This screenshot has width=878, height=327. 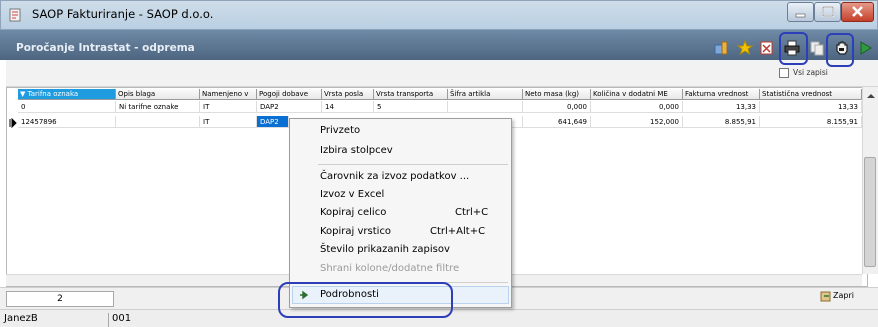 What do you see at coordinates (870, 212) in the screenshot?
I see `vertical-scroll-thumb` at bounding box center [870, 212].